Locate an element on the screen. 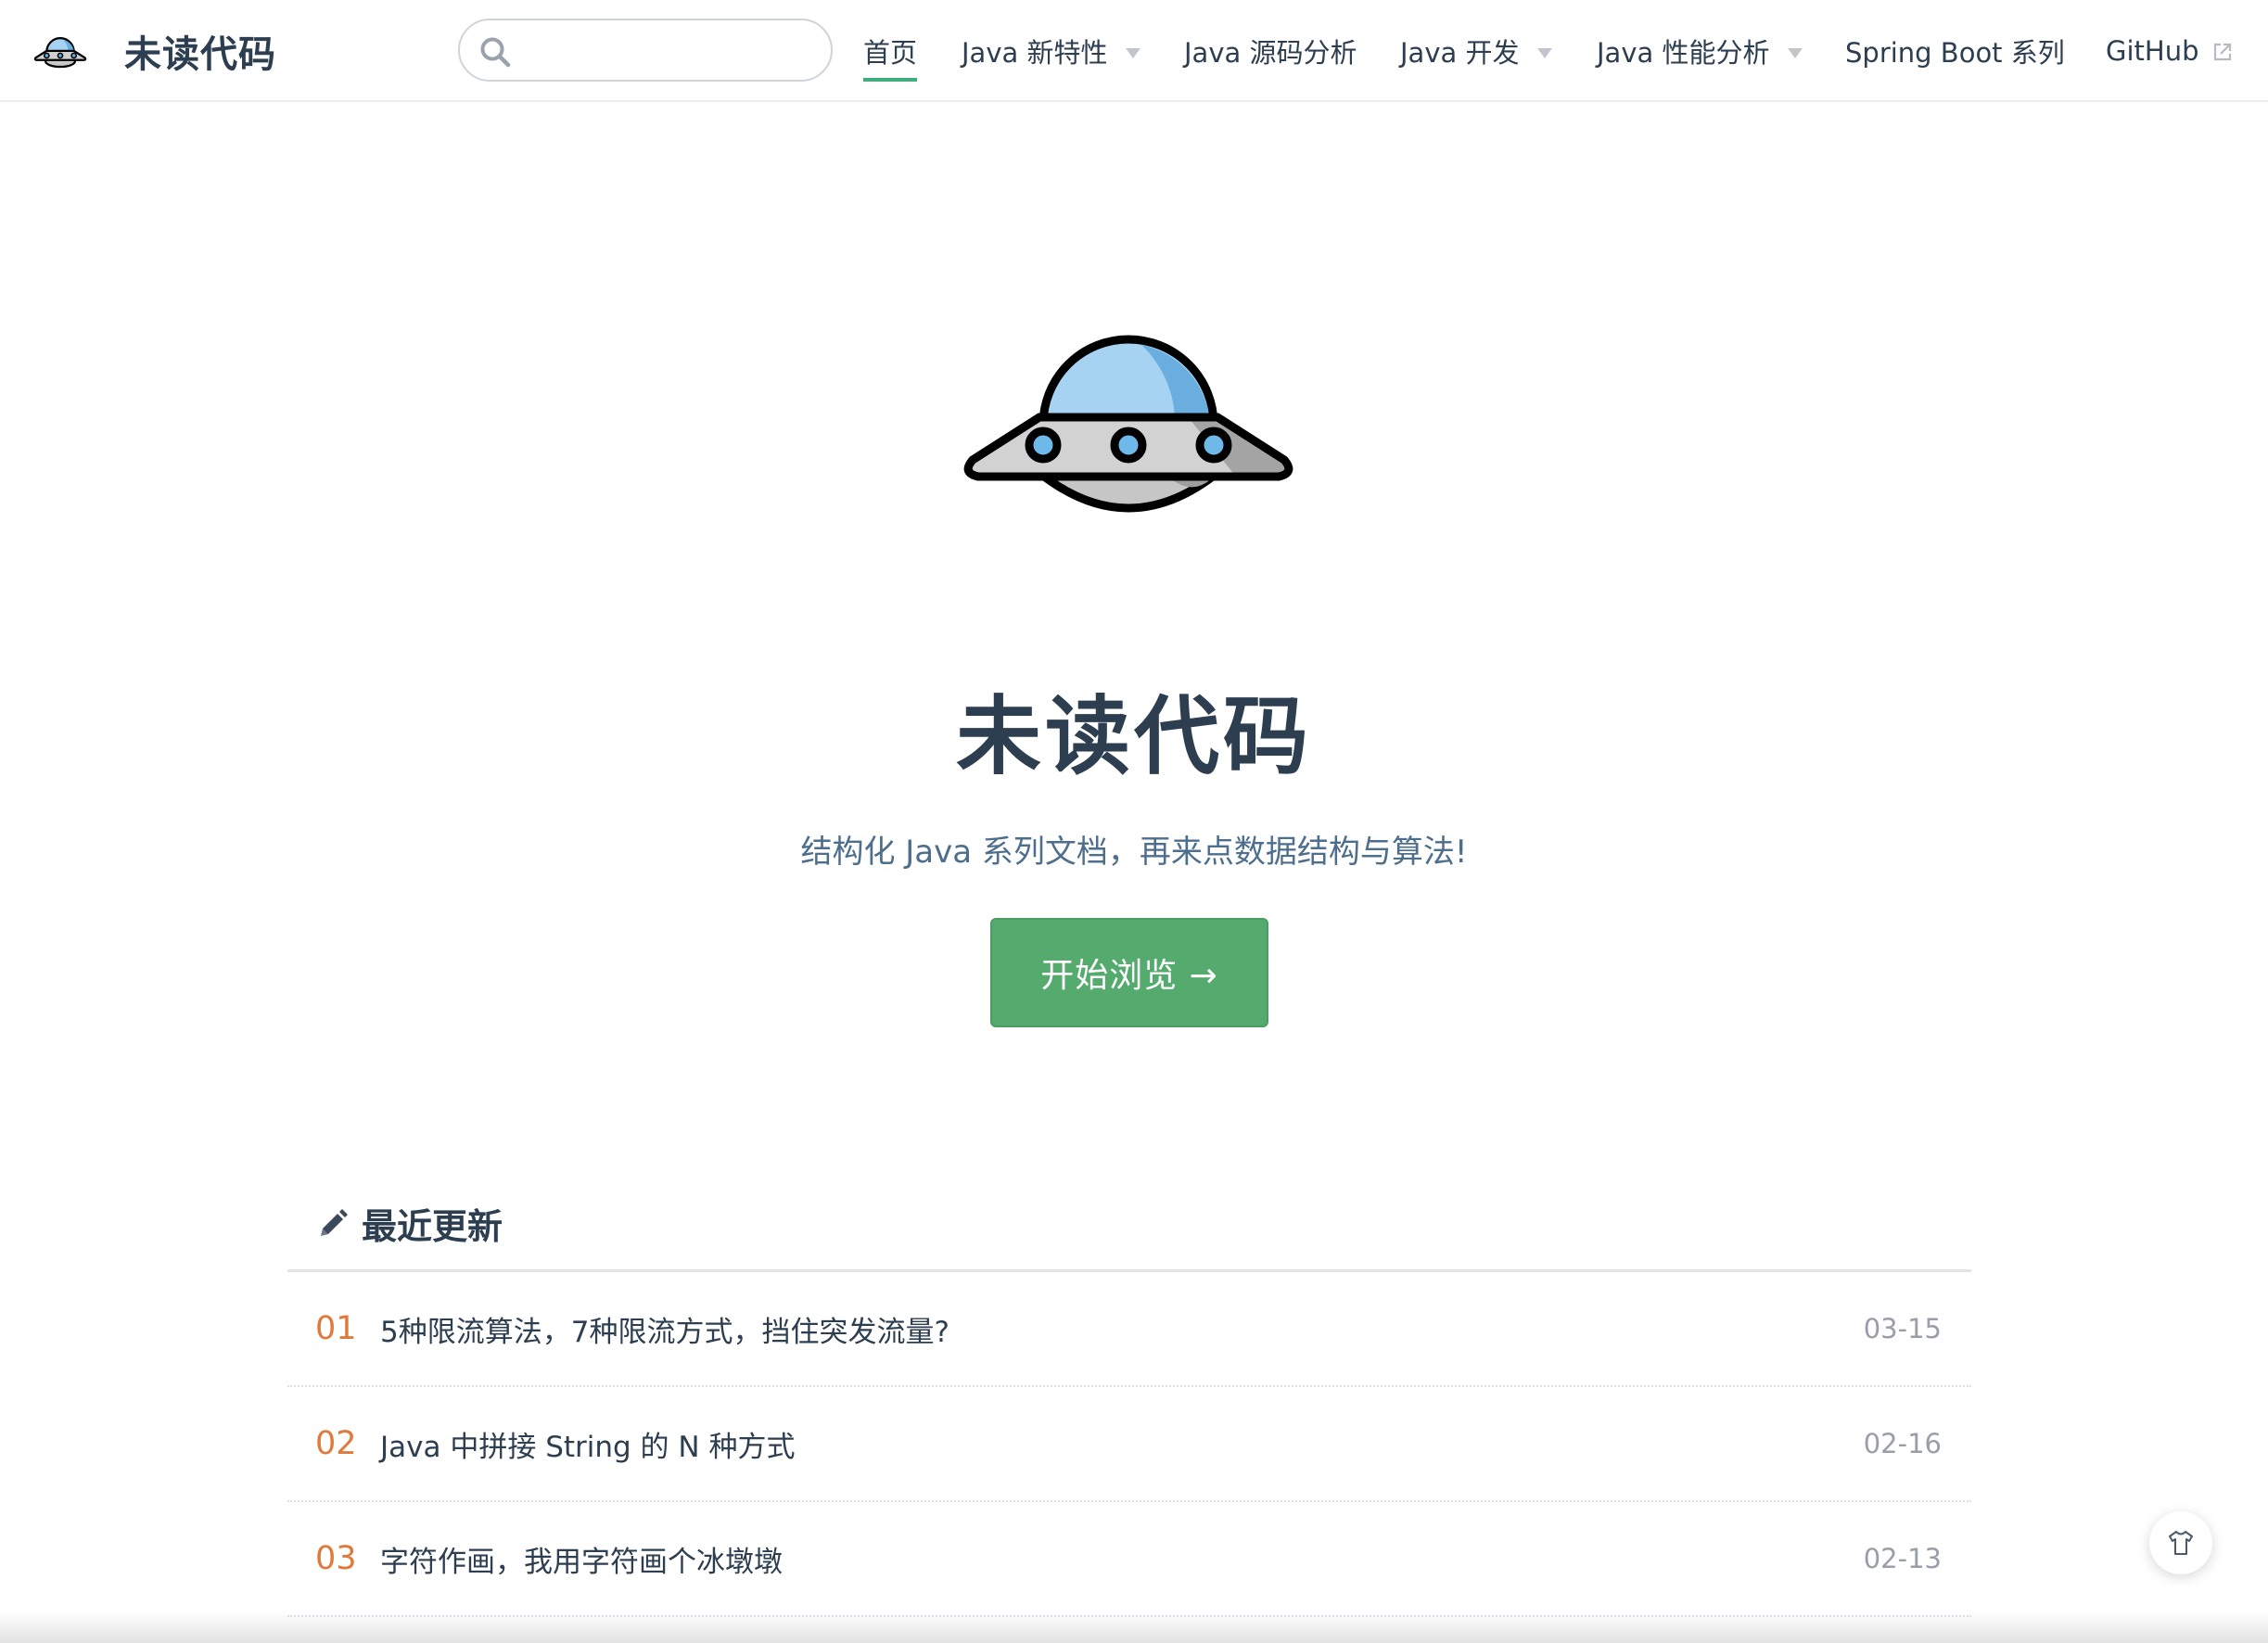 The height and width of the screenshot is (1643, 2268). post-item: 01 5种限流算法，7种限流方式，挡住突发流量? 03-15 is located at coordinates (1129, 1329).